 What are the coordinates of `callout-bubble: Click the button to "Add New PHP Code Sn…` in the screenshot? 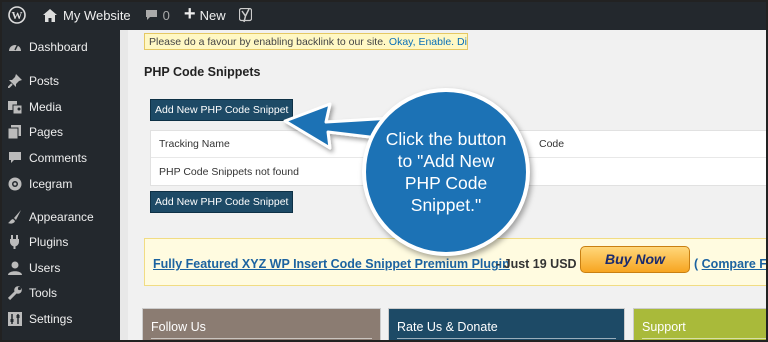 It's located at (446, 172).